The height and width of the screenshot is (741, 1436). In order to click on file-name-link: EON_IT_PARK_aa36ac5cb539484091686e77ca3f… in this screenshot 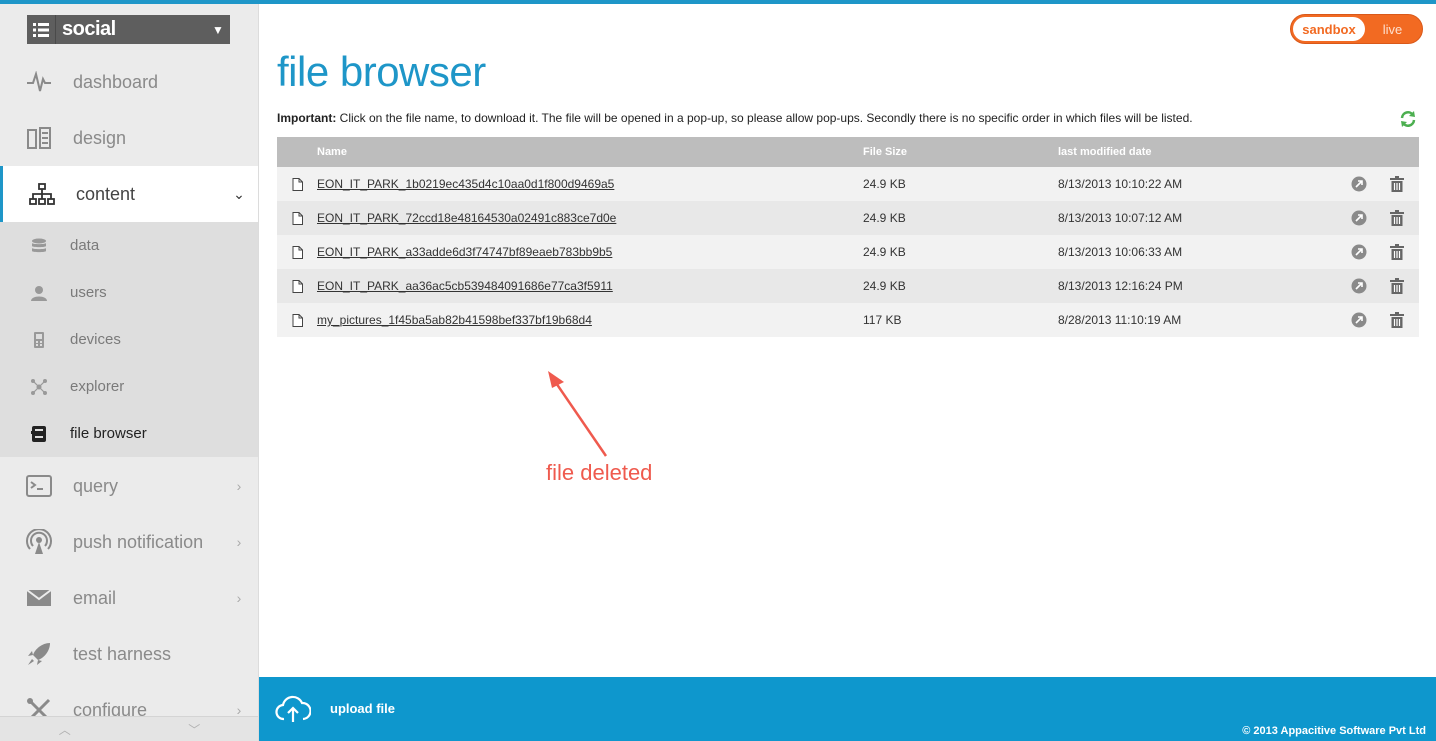, I will do `click(465, 286)`.